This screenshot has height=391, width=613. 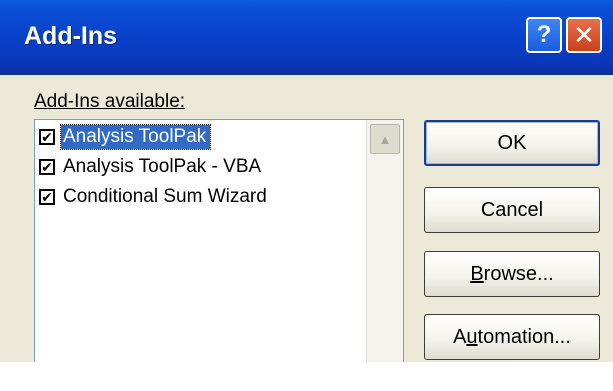 I want to click on checkbox-analysis-toolpak: ✔, so click(x=47, y=137).